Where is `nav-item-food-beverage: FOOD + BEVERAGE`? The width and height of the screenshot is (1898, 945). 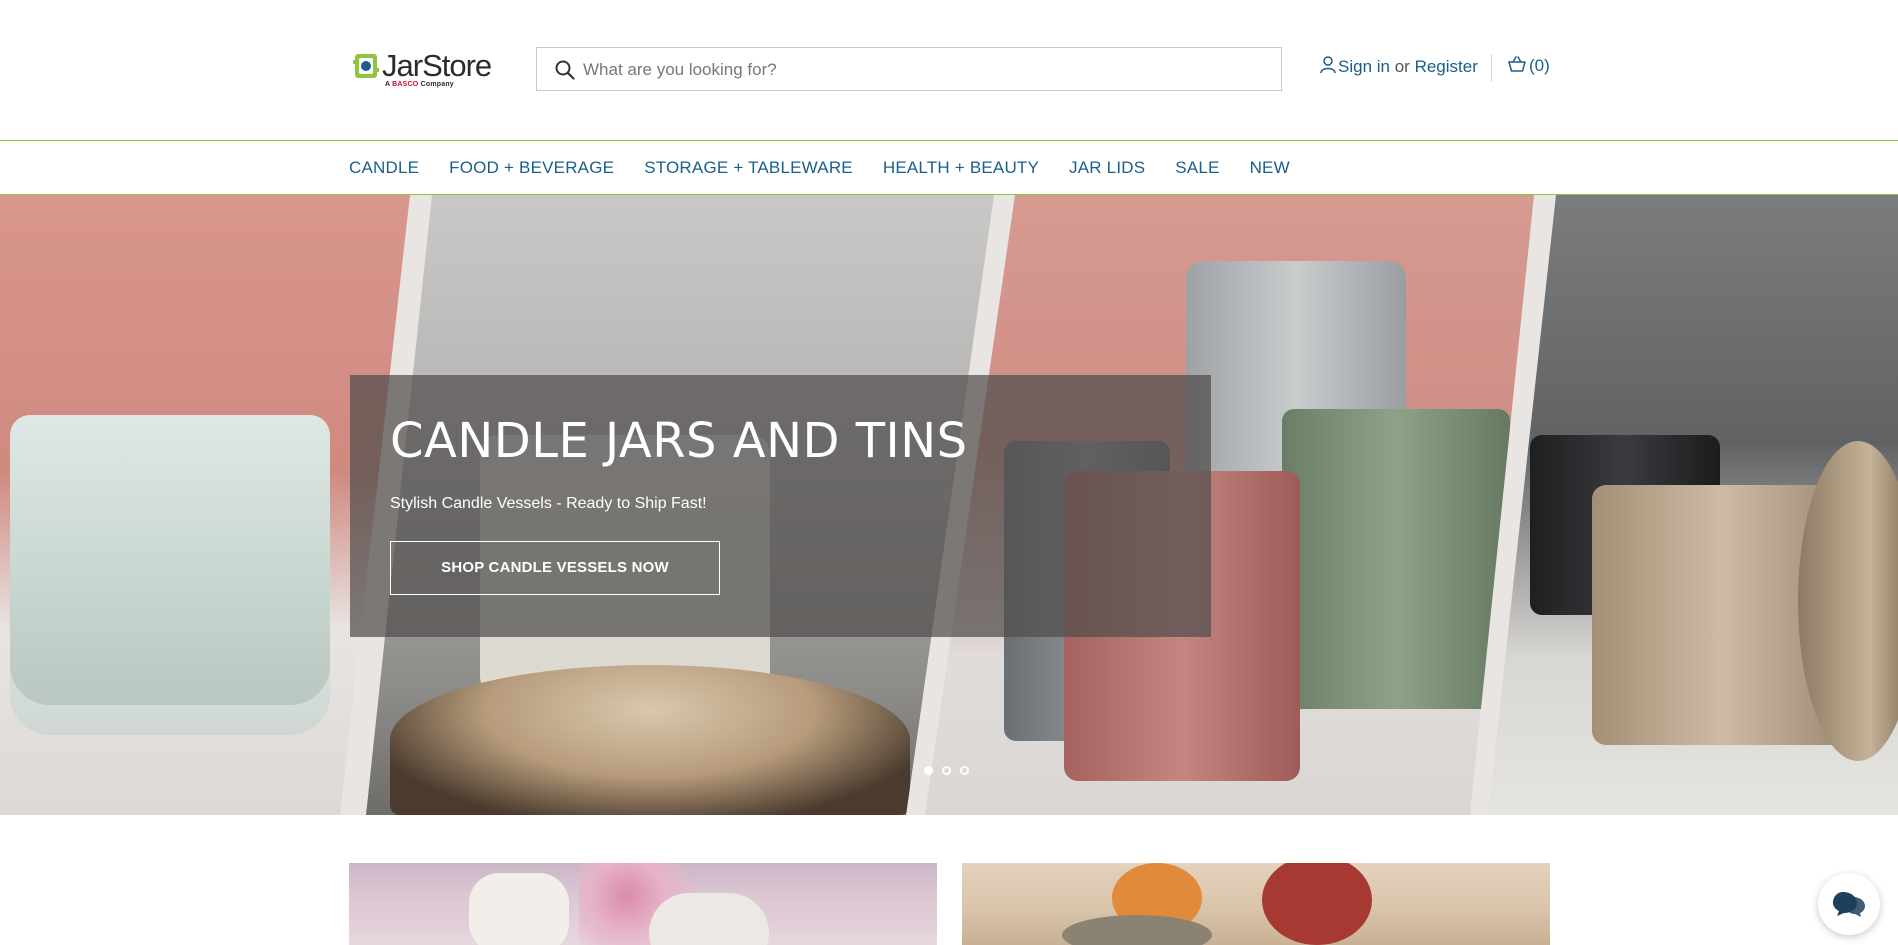 nav-item-food-beverage: FOOD + BEVERAGE is located at coordinates (531, 168).